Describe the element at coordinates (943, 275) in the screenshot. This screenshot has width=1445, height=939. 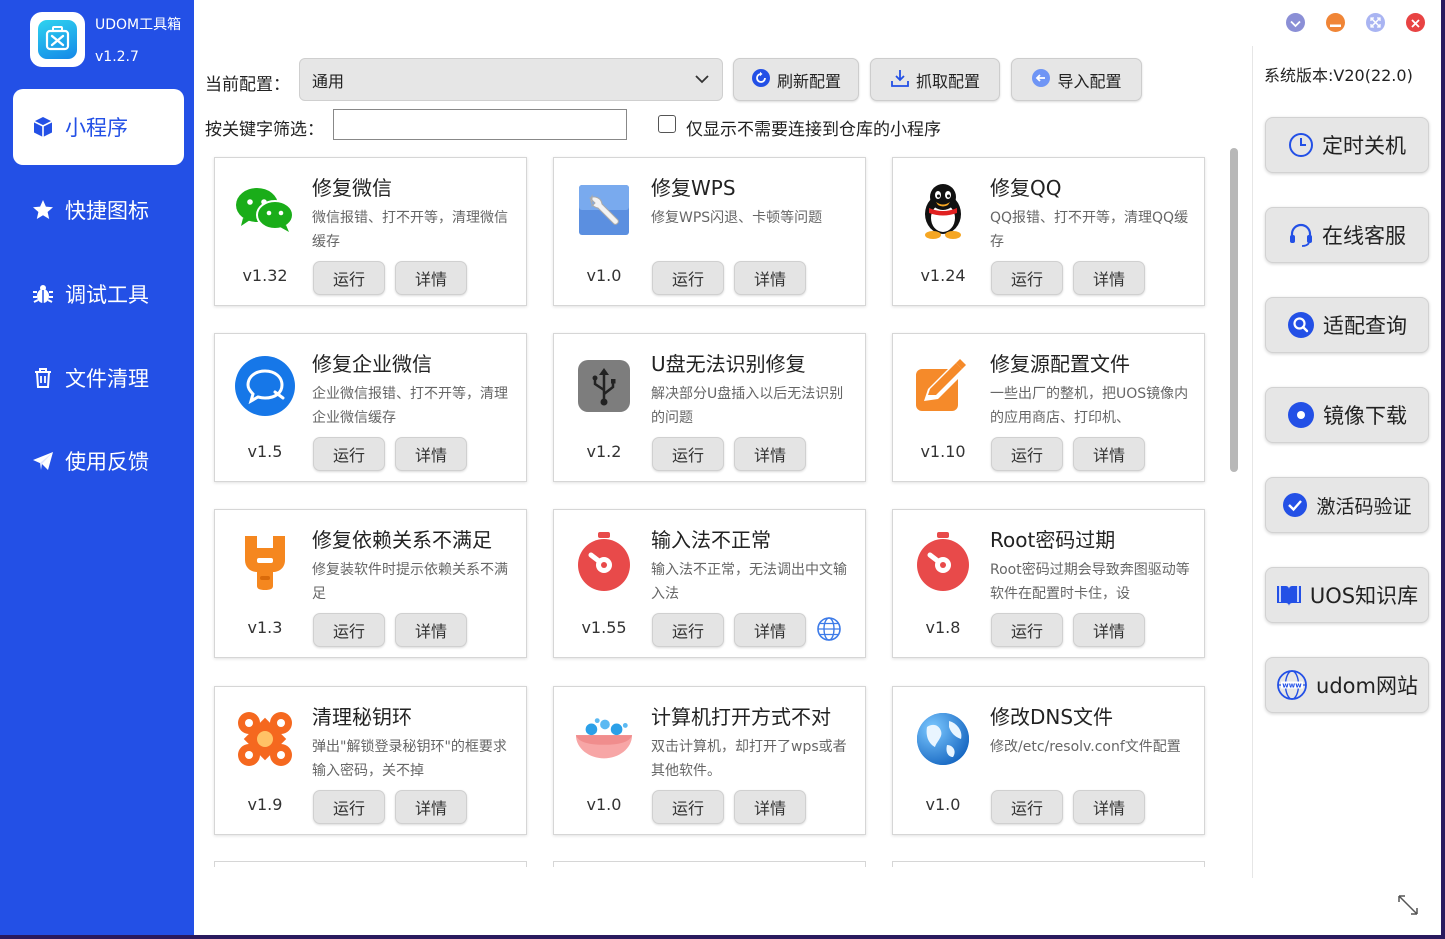
I see `card-version: v1.24` at that location.